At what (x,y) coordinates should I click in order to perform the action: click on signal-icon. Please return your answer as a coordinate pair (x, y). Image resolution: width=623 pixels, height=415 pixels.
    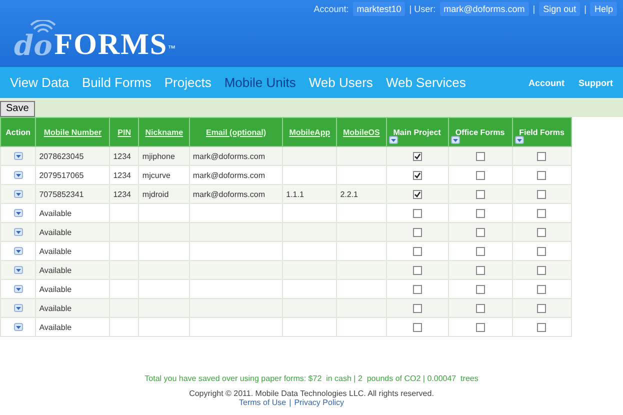
    Looking at the image, I should click on (43, 27).